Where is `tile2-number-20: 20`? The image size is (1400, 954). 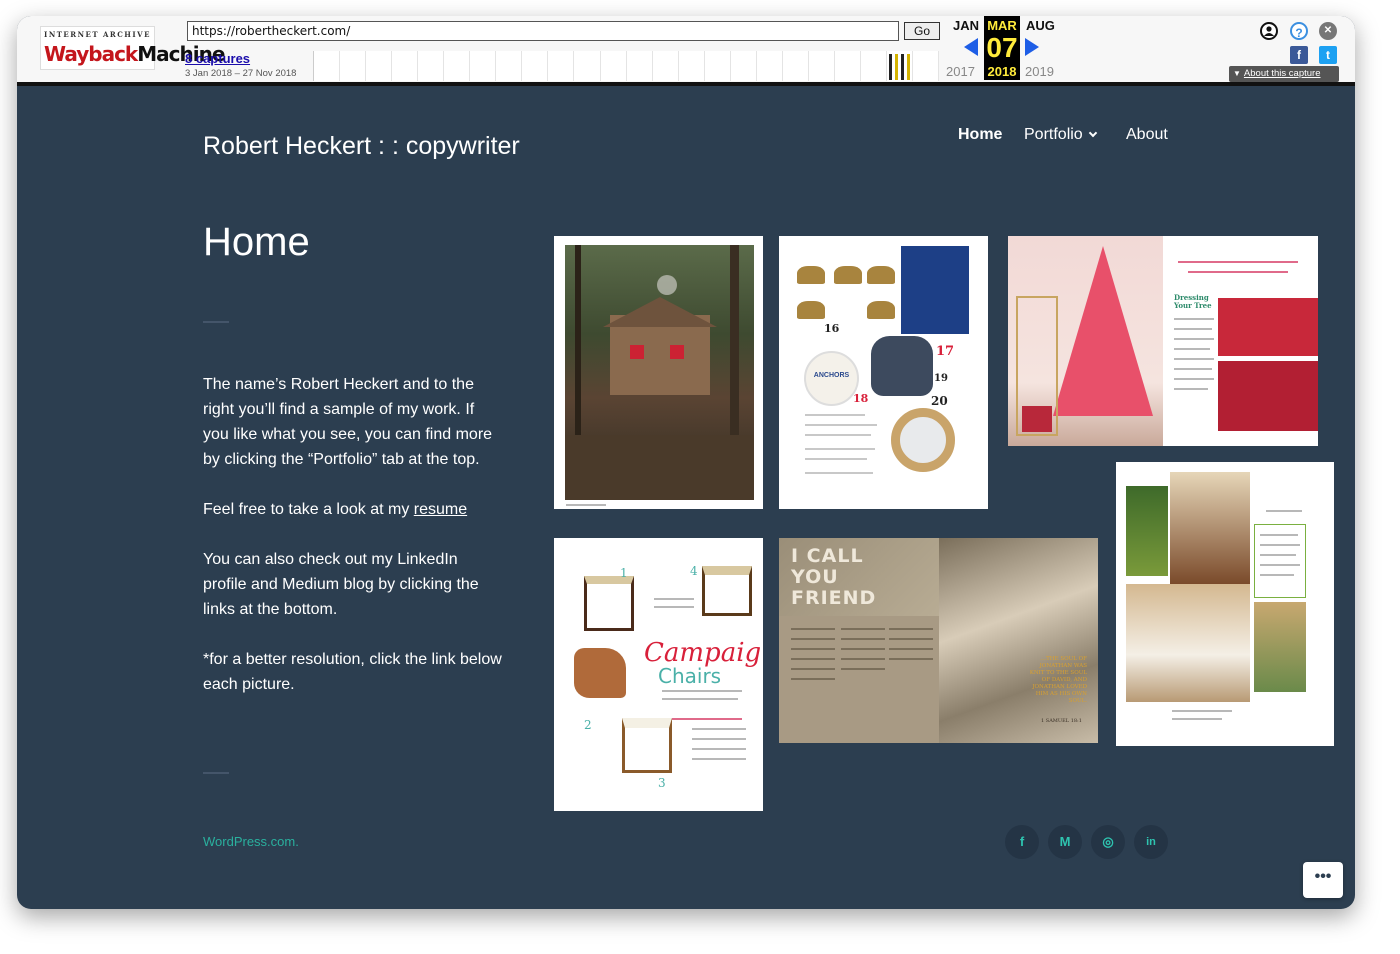 tile2-number-20: 20 is located at coordinates (939, 401).